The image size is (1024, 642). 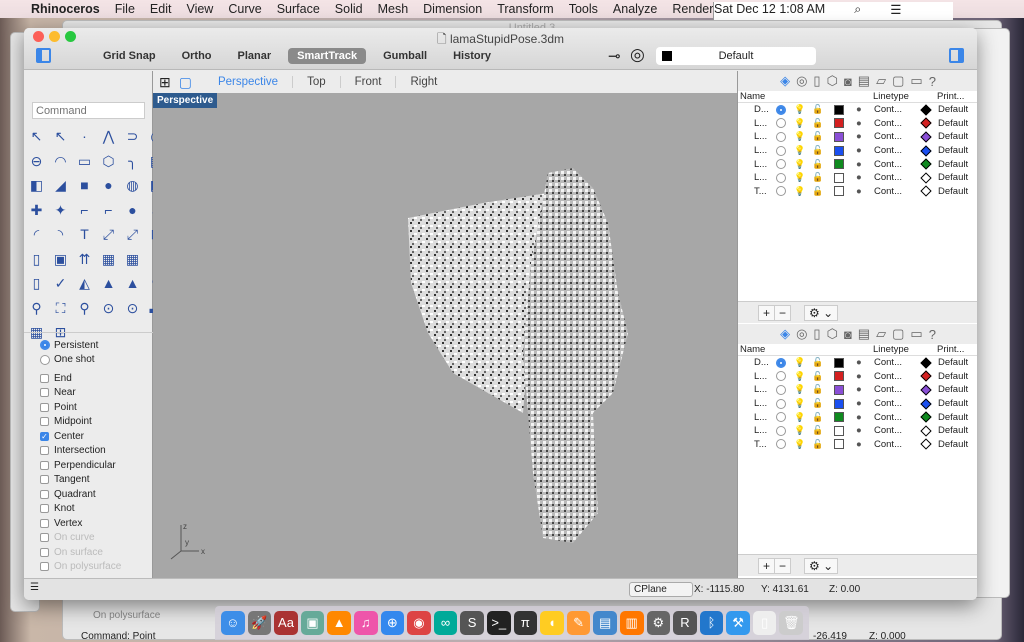 What do you see at coordinates (832, 334) in the screenshot?
I see `object-tab-icon: ⬡` at bounding box center [832, 334].